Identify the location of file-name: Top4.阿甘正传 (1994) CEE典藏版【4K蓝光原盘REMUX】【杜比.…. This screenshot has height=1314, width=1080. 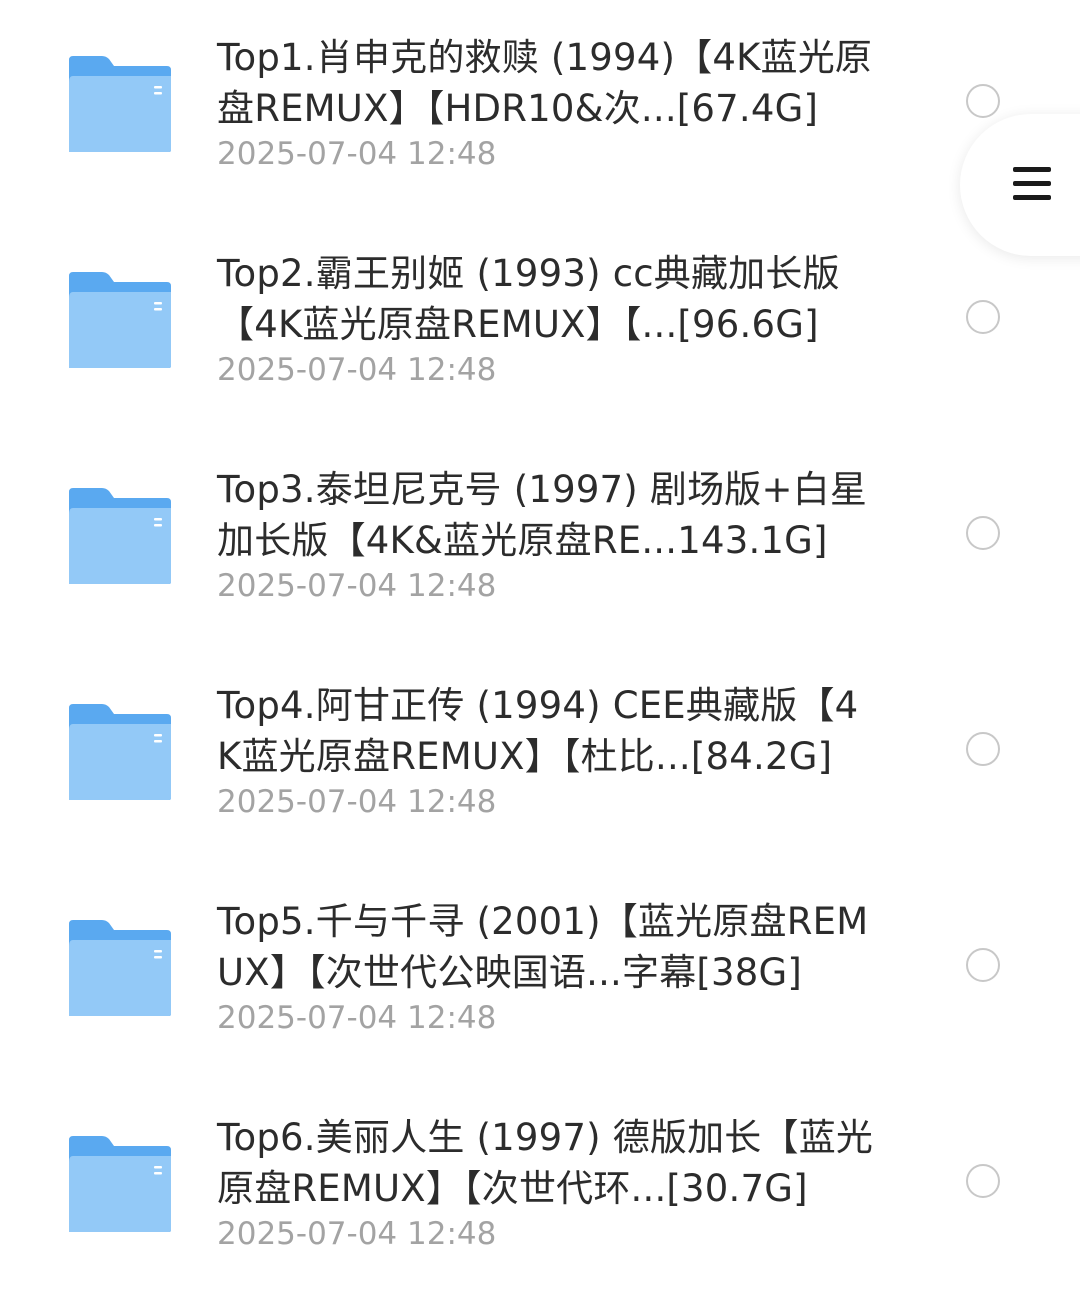
(538, 731).